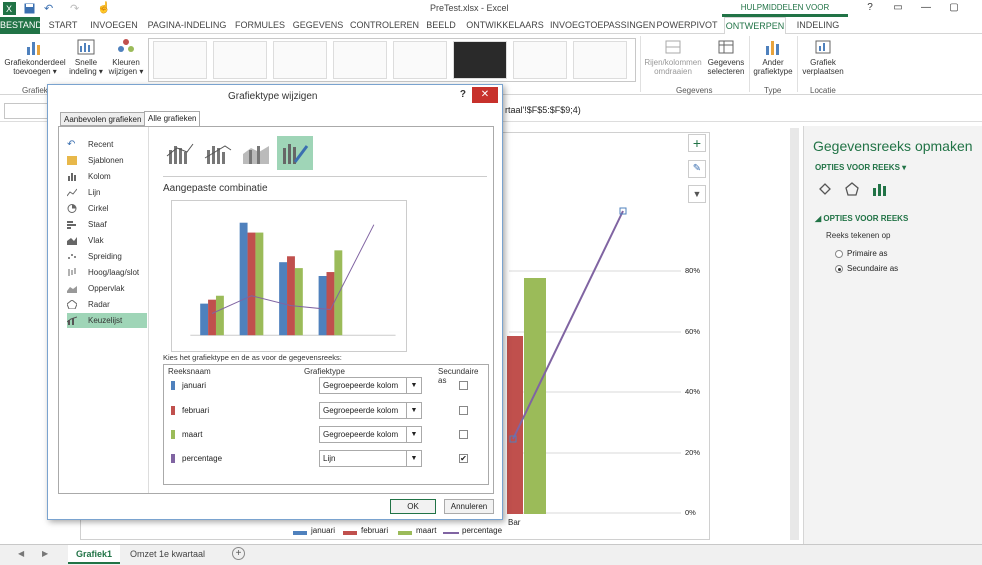 Image resolution: width=982 pixels, height=565 pixels. What do you see at coordinates (370, 458) in the screenshot?
I see `chart-type-select: Lijn ▼` at bounding box center [370, 458].